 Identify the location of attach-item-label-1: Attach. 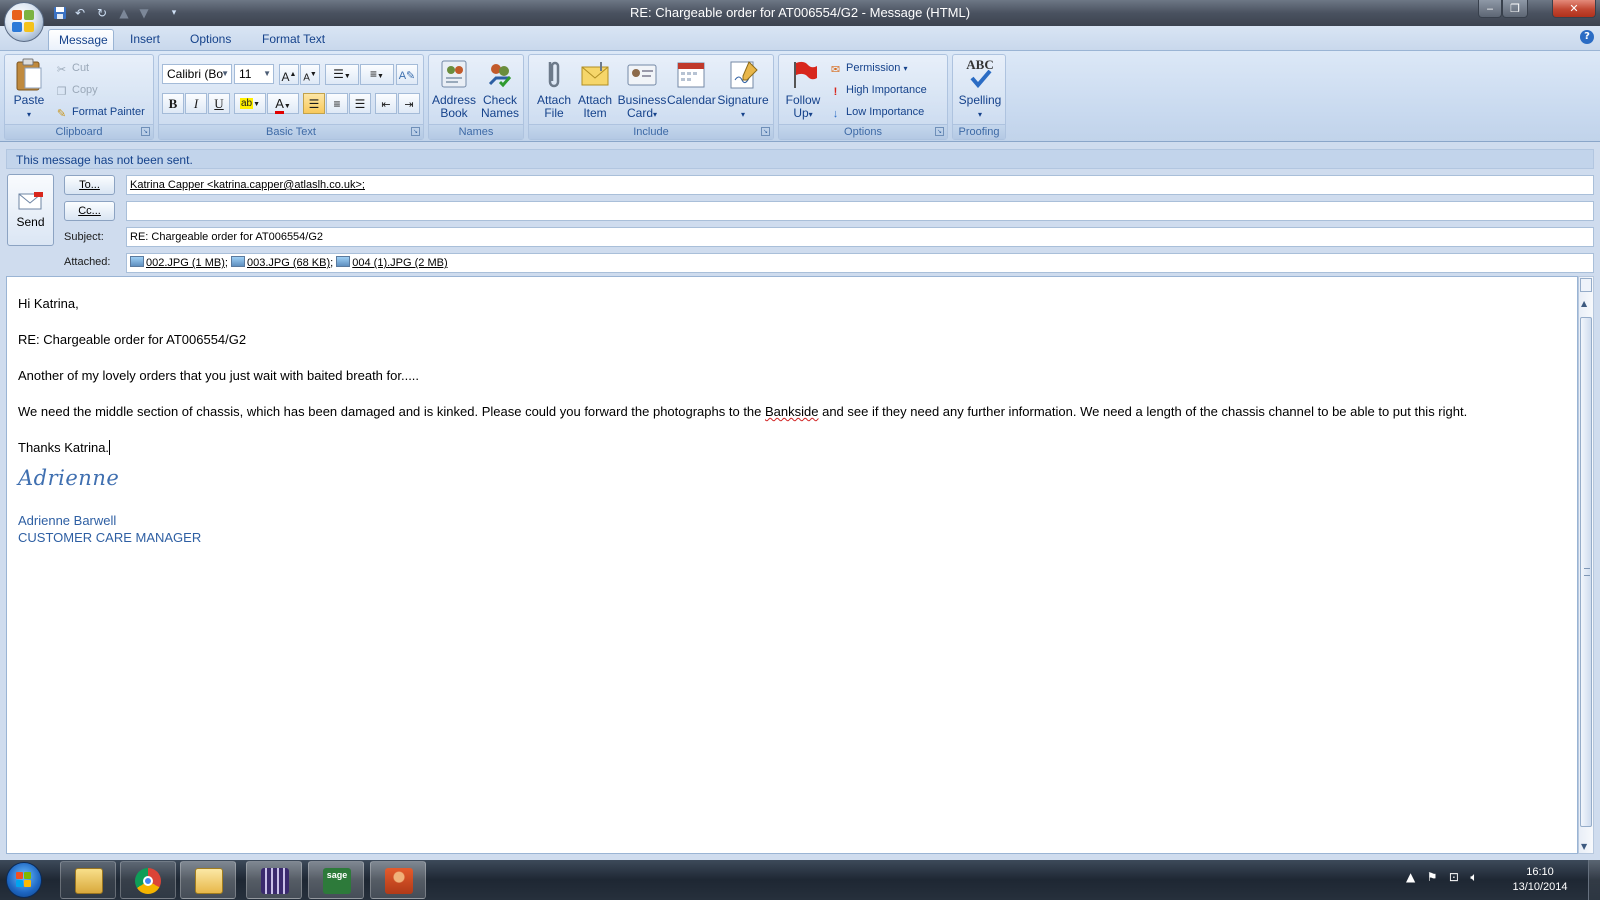
(595, 100).